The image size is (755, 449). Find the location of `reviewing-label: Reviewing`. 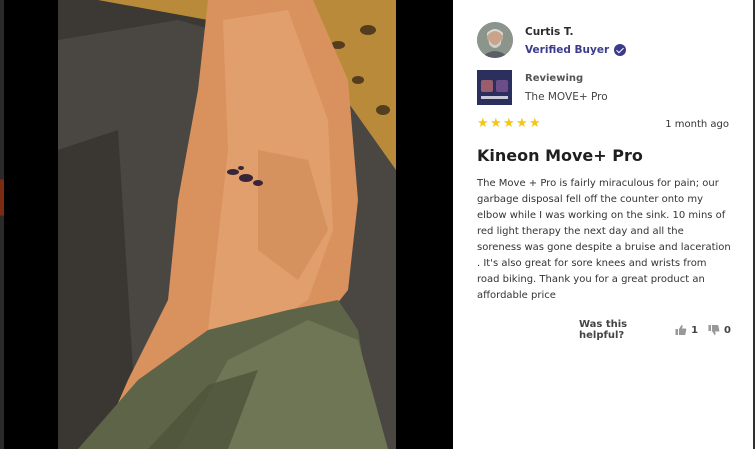

reviewing-label: Reviewing is located at coordinates (554, 78).